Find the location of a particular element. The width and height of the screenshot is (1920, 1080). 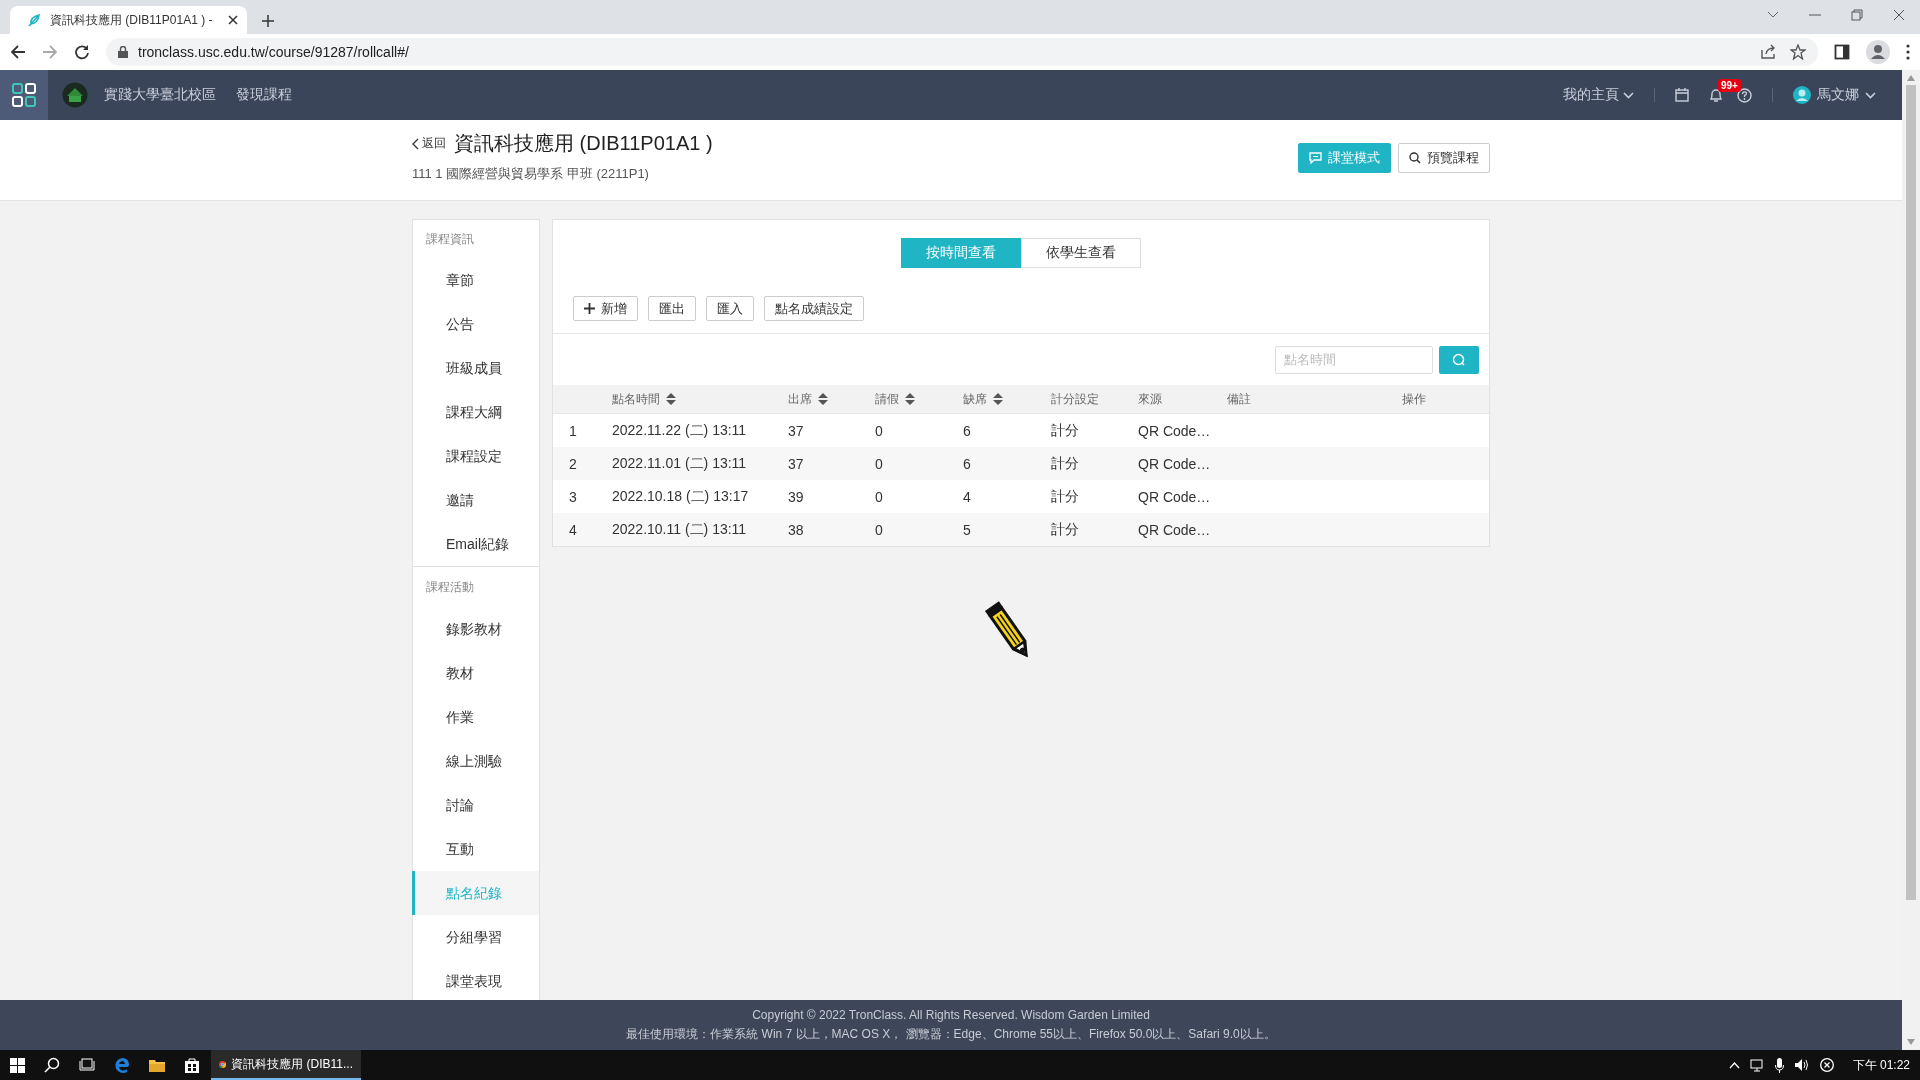

grid-icon is located at coordinates (24, 95).